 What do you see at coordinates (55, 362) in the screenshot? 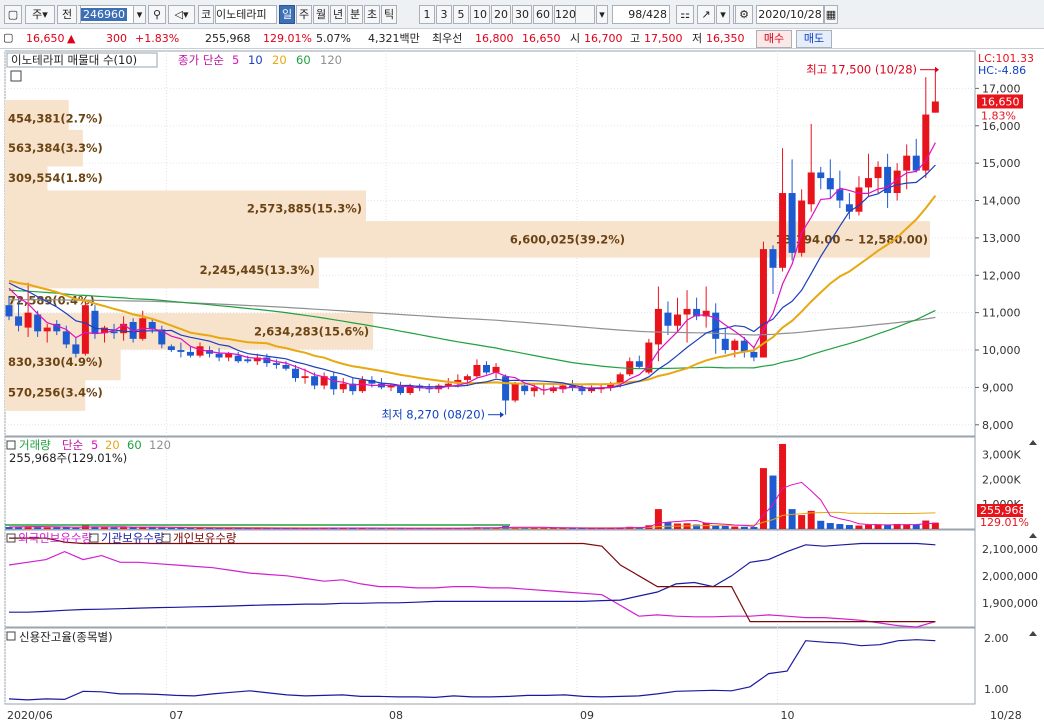
I see `profile-label: 830,330(4.9%)` at bounding box center [55, 362].